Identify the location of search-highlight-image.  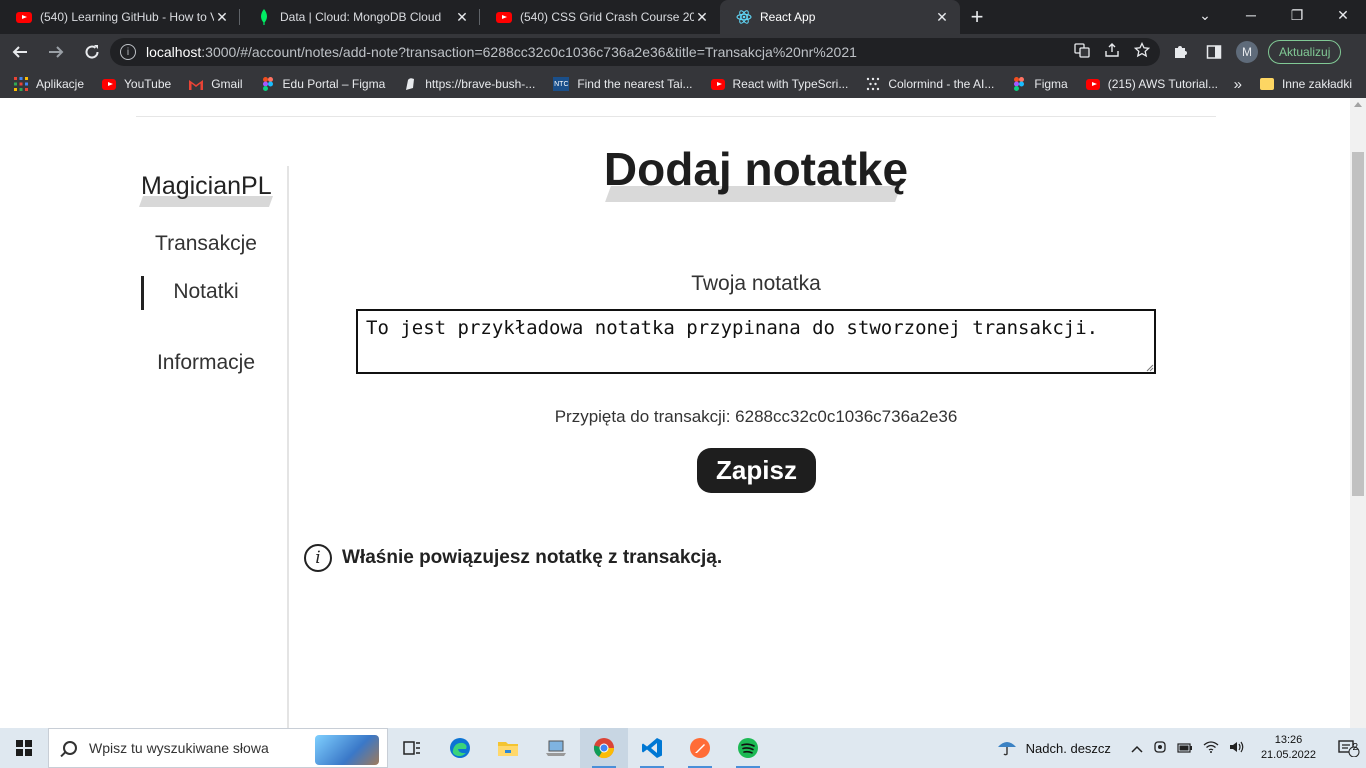
(347, 750).